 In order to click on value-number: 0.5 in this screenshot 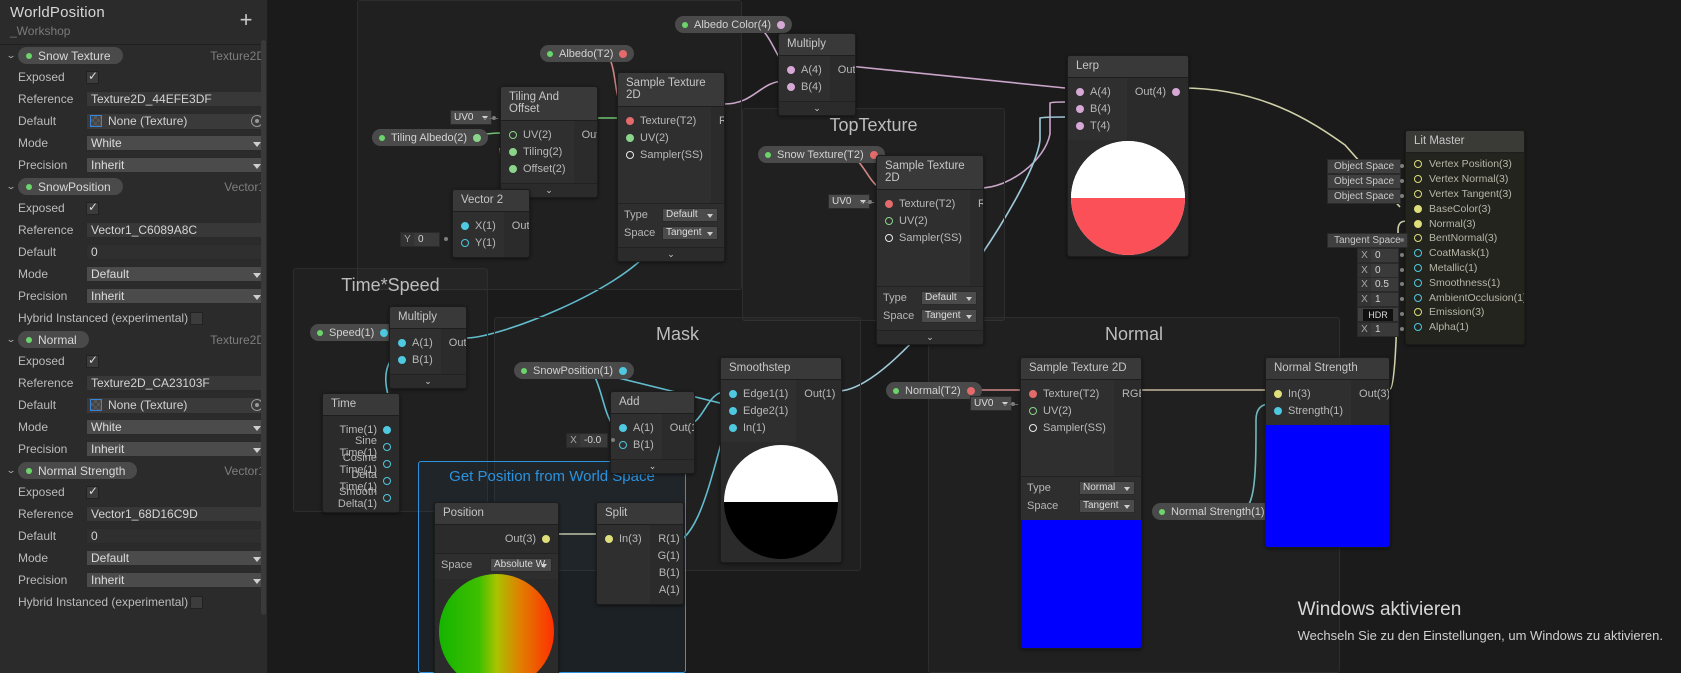, I will do `click(1382, 284)`.